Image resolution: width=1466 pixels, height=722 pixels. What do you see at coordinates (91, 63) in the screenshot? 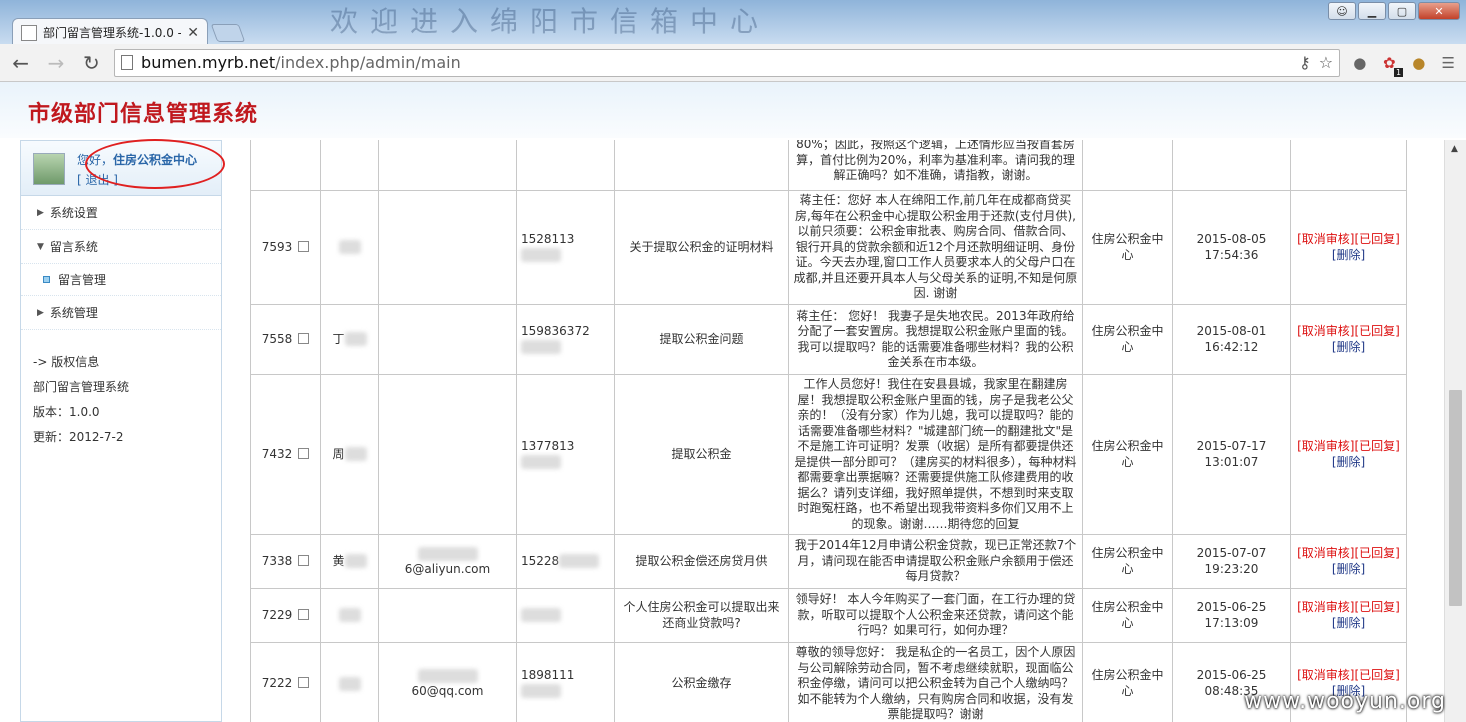
I see `reload-button: ↻` at bounding box center [91, 63].